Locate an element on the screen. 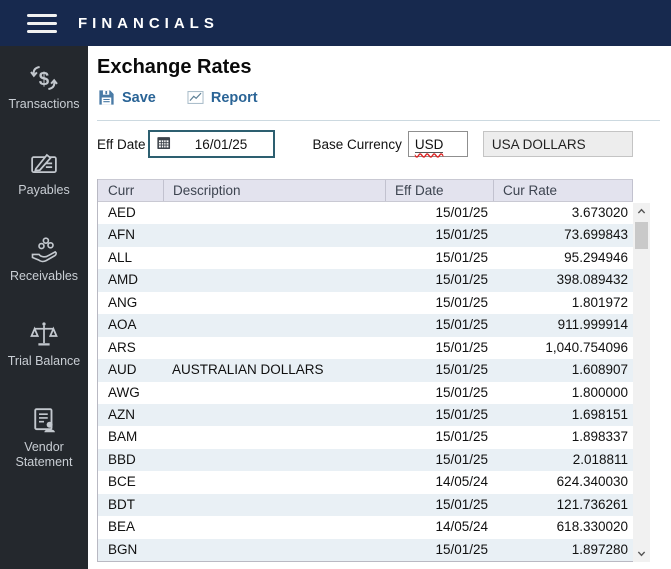 Image resolution: width=671 pixels, height=569 pixels. cell-cur-rate: 624.340030 is located at coordinates (592, 482).